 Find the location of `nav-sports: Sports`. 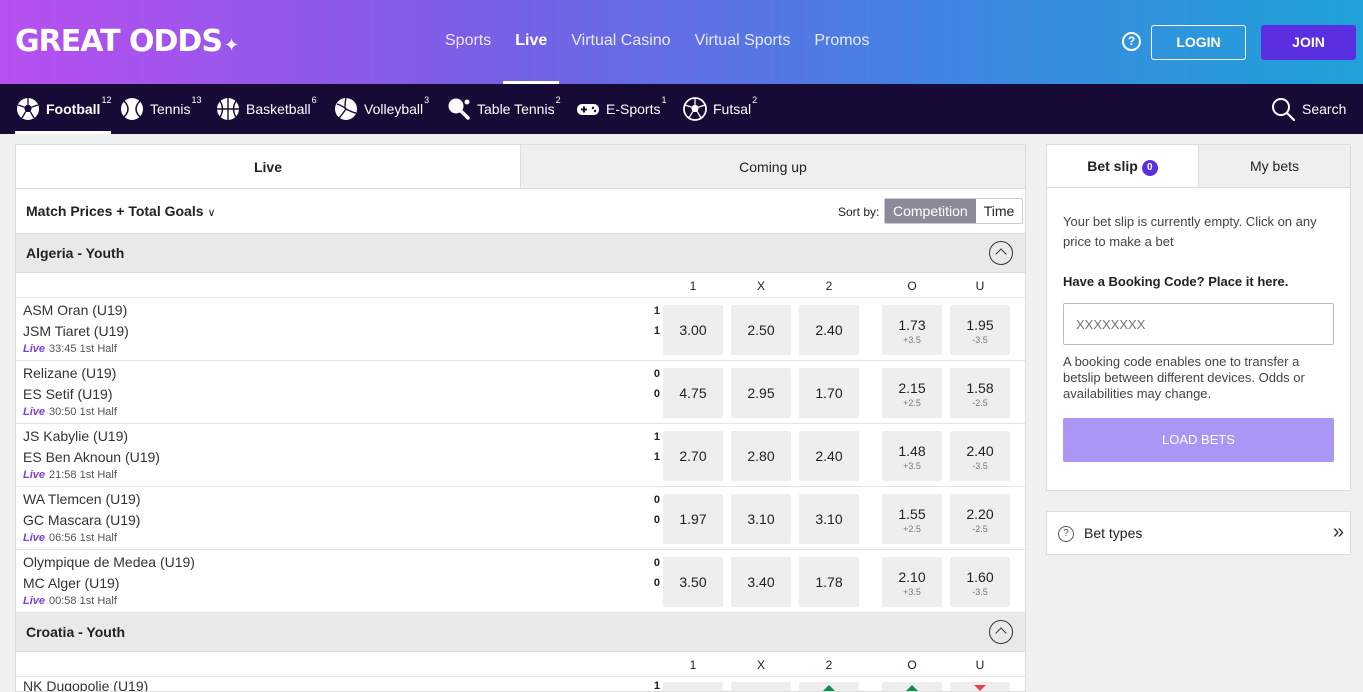

nav-sports: Sports is located at coordinates (468, 42).